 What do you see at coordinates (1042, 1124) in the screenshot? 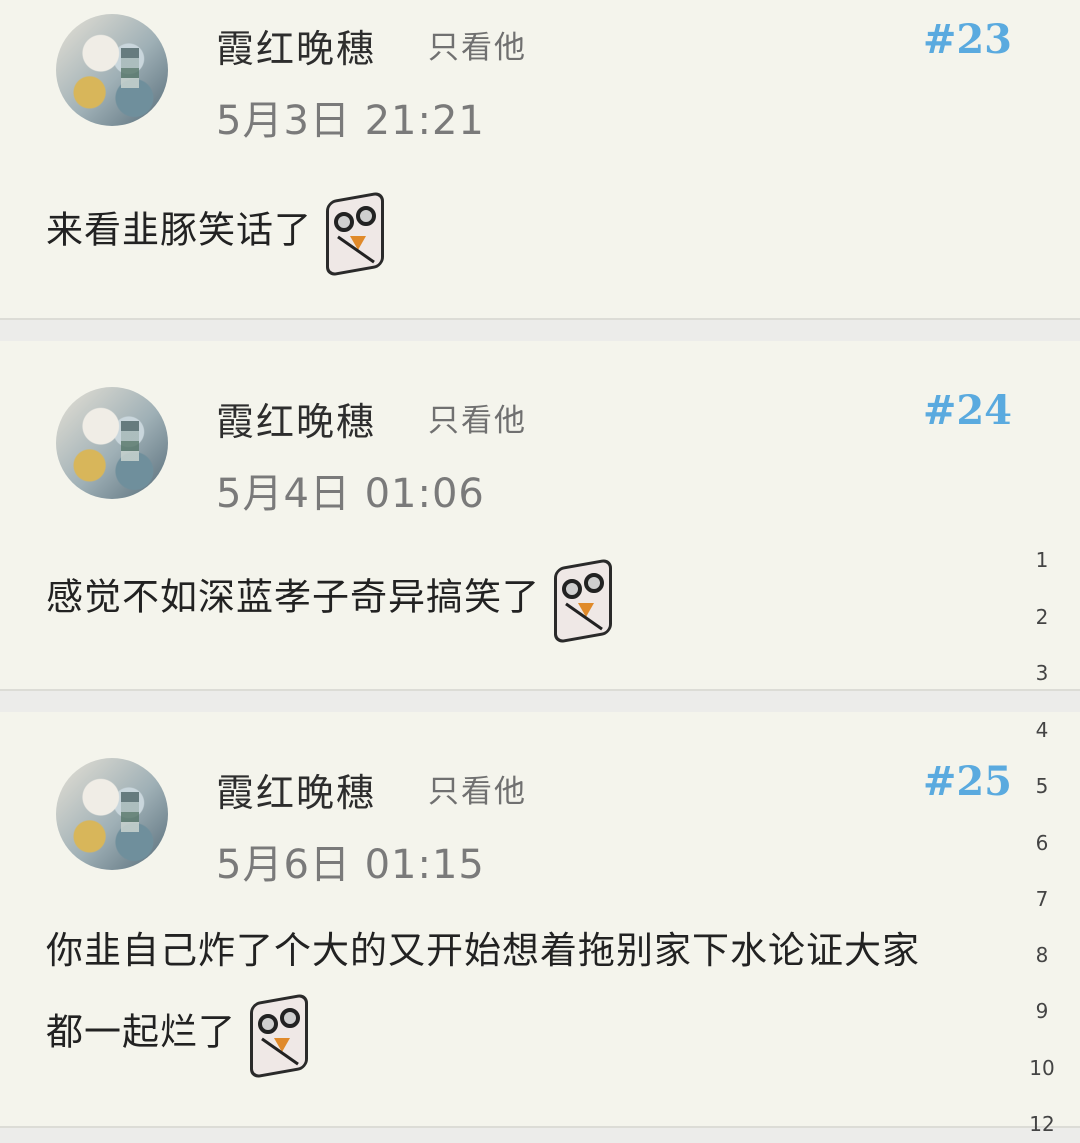
I see `line-number: 12` at bounding box center [1042, 1124].